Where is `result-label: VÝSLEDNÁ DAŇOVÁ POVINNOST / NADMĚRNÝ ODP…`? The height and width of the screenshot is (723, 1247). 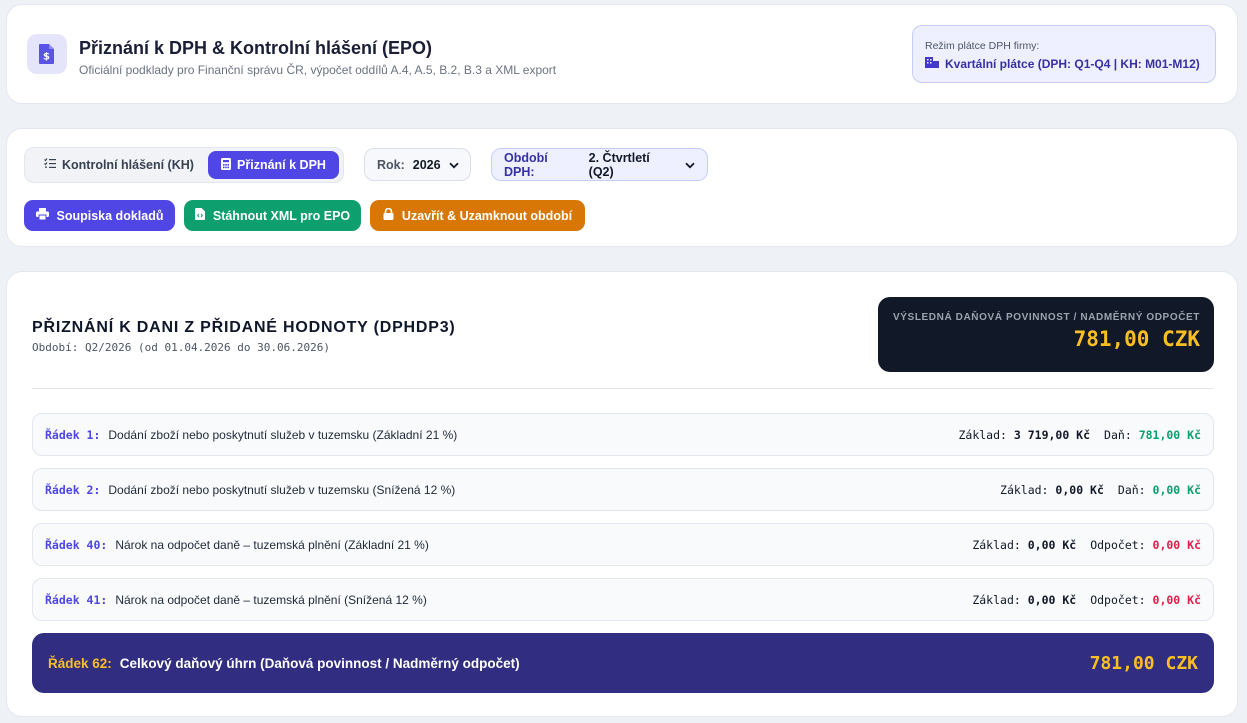
result-label: VÝSLEDNÁ DAŇOVÁ POVINNOST / NADMĚRNÝ ODP… is located at coordinates (1046, 317).